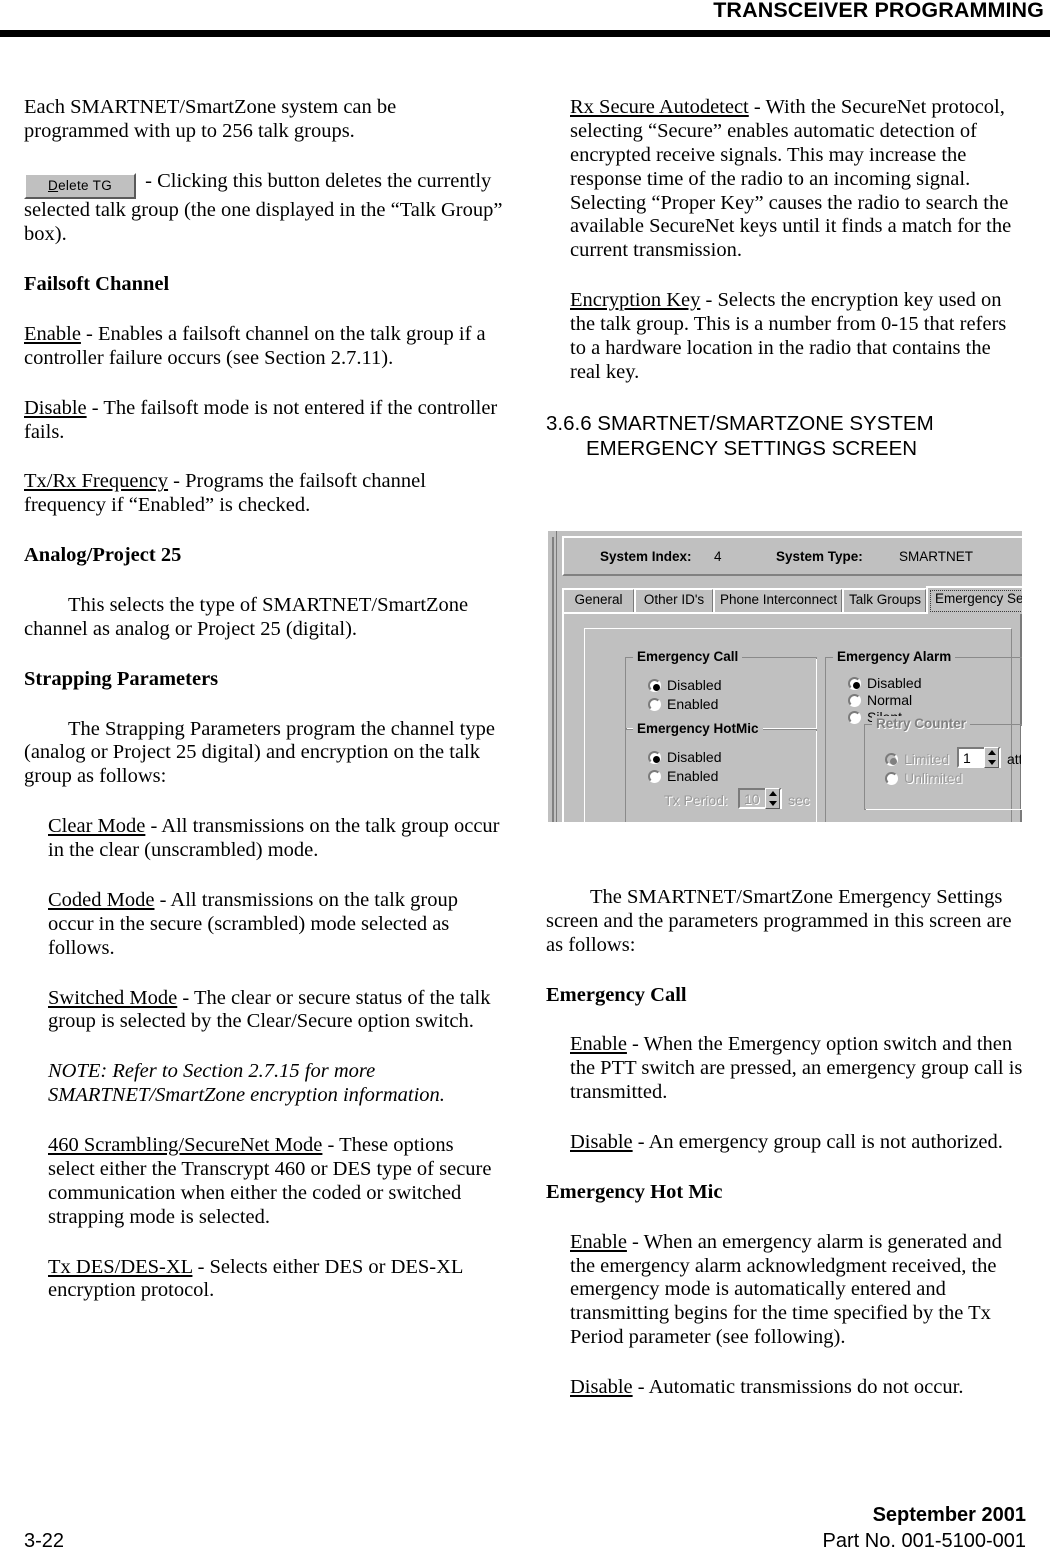 This screenshot has width=1050, height=1564. I want to click on running-head-title: TRANSCEIVER PROGRAMMING, so click(878, 11).